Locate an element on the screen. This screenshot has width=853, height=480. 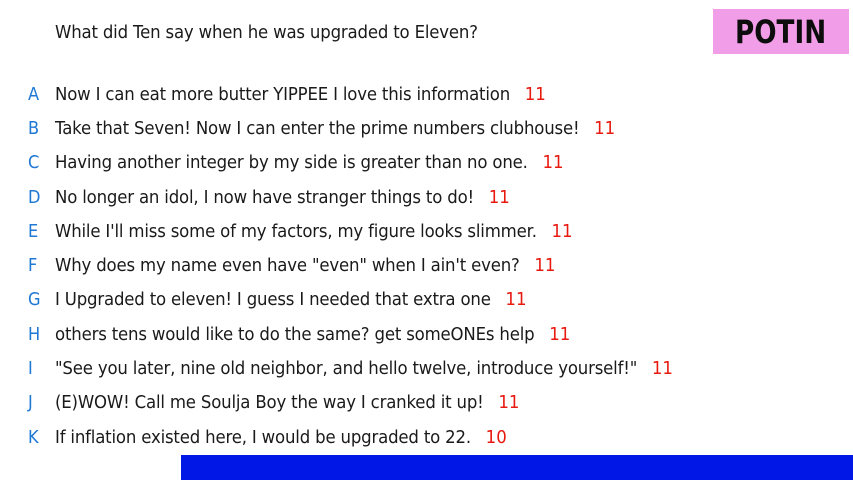
team-badge: POTIN is located at coordinates (781, 31).